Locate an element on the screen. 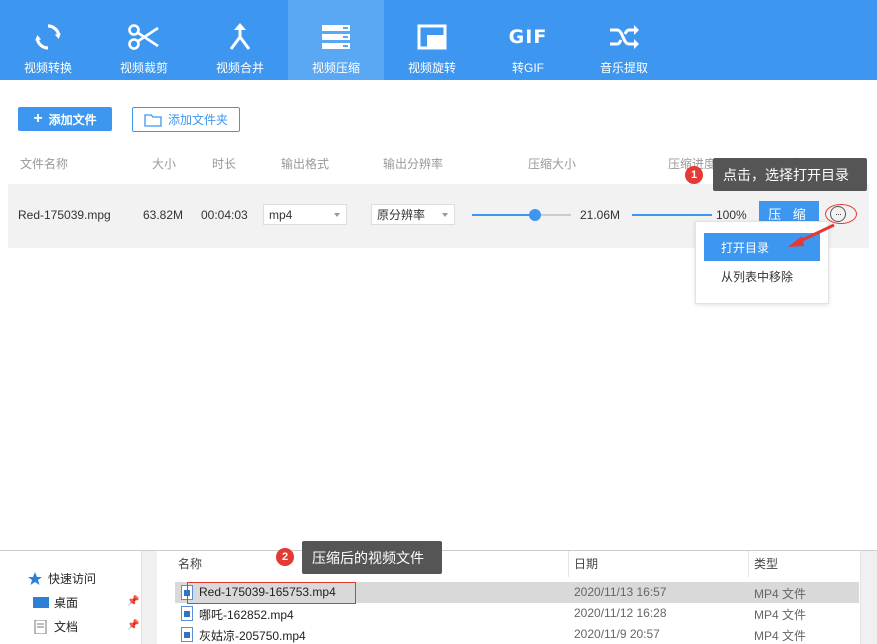  more-options-icon: ··· is located at coordinates (838, 214).